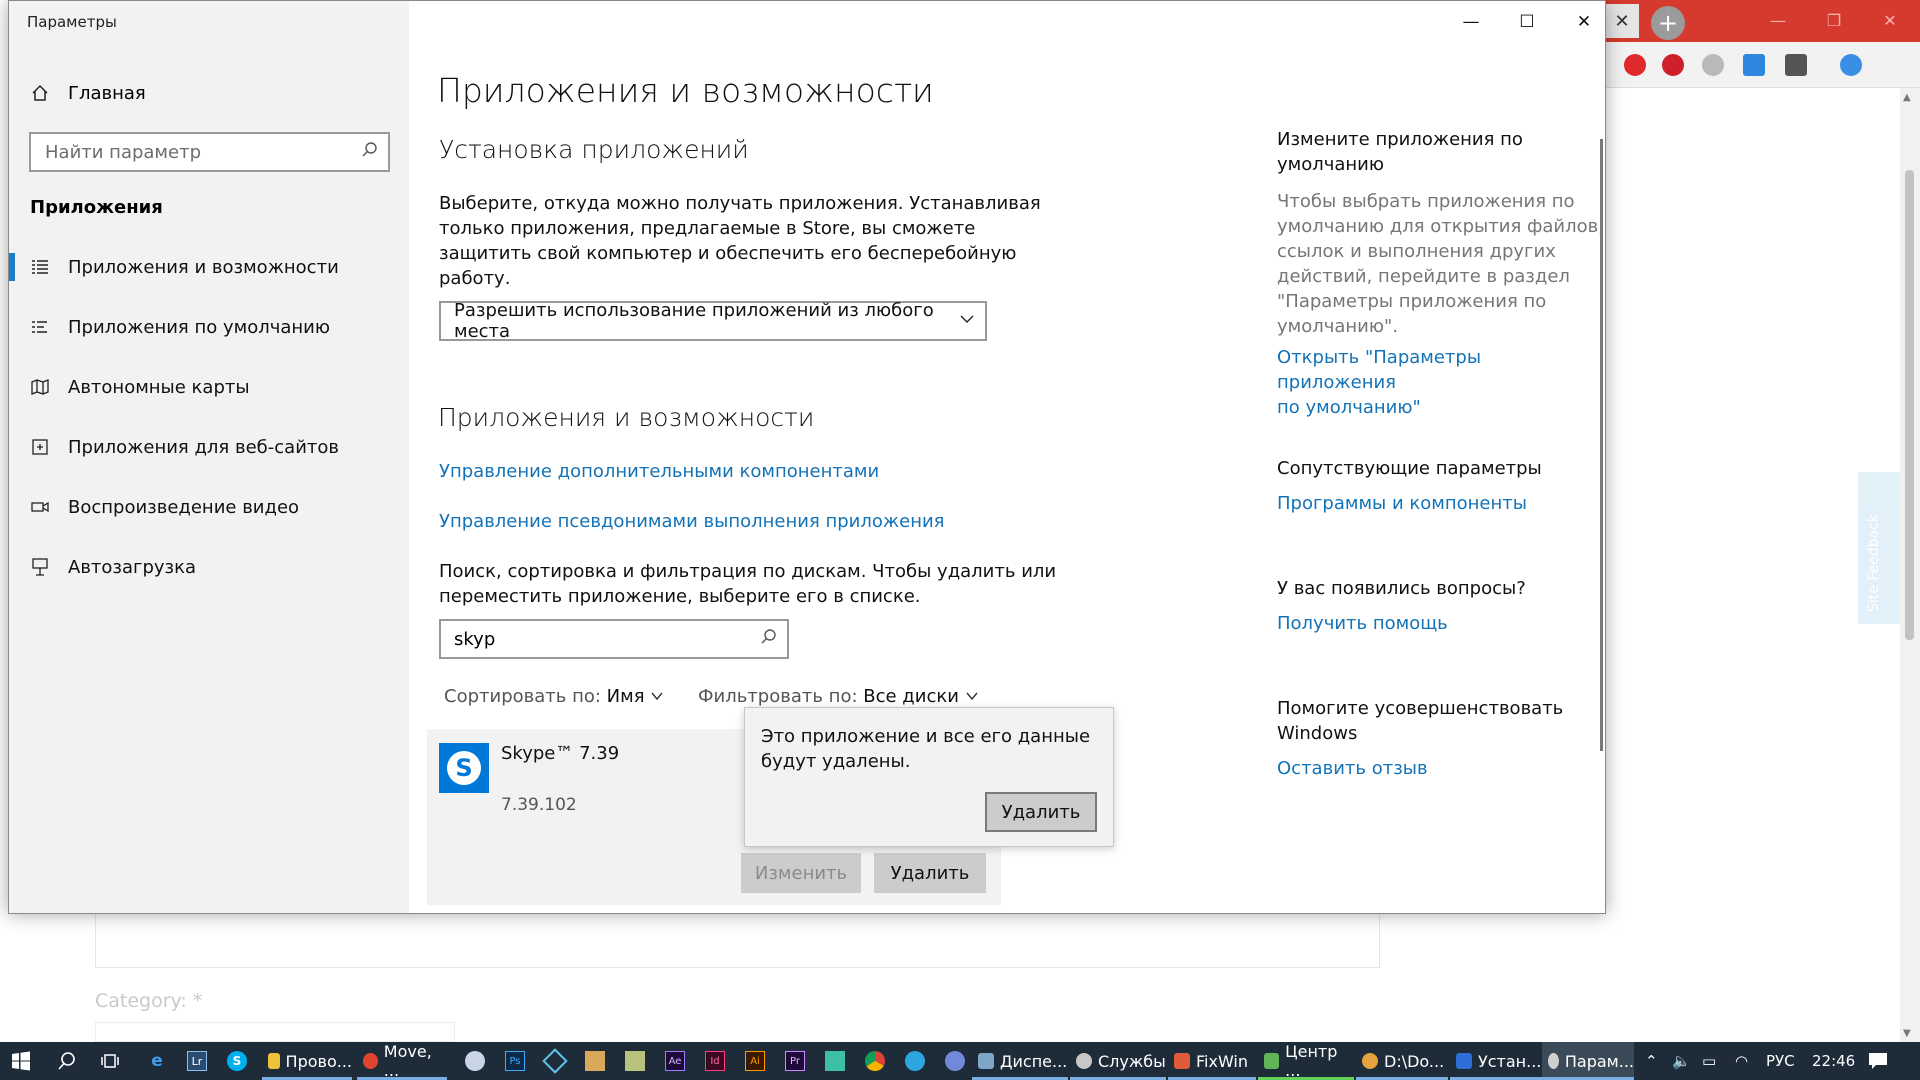 This screenshot has width=1920, height=1080. What do you see at coordinates (1352, 768) in the screenshot?
I see `give-feedback-link: Оставить отзыв` at bounding box center [1352, 768].